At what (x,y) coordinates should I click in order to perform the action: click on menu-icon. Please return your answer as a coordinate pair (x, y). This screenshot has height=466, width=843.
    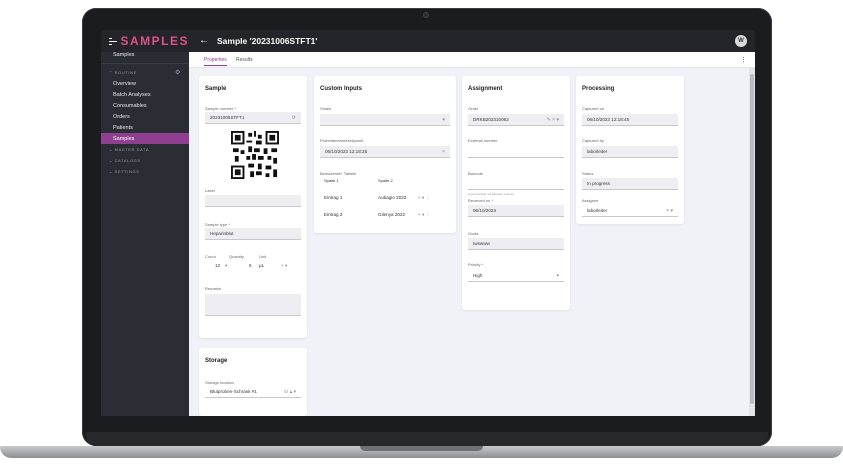
    Looking at the image, I should click on (114, 41).